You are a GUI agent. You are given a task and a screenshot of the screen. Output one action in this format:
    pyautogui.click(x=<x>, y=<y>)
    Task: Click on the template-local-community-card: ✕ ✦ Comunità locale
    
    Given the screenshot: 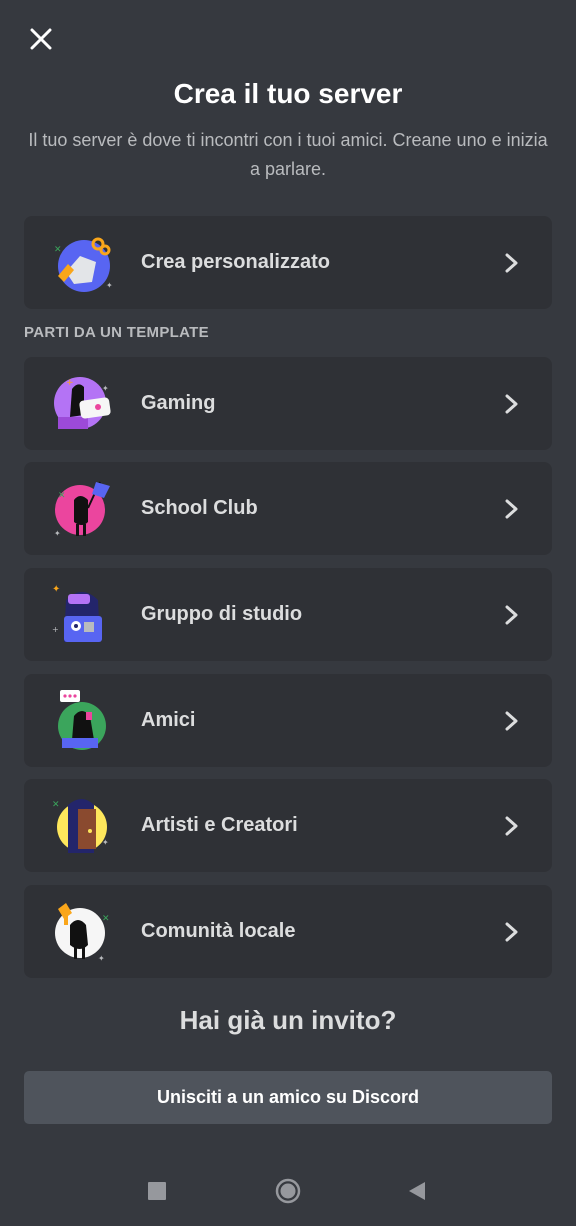 What is the action you would take?
    pyautogui.click(x=288, y=931)
    